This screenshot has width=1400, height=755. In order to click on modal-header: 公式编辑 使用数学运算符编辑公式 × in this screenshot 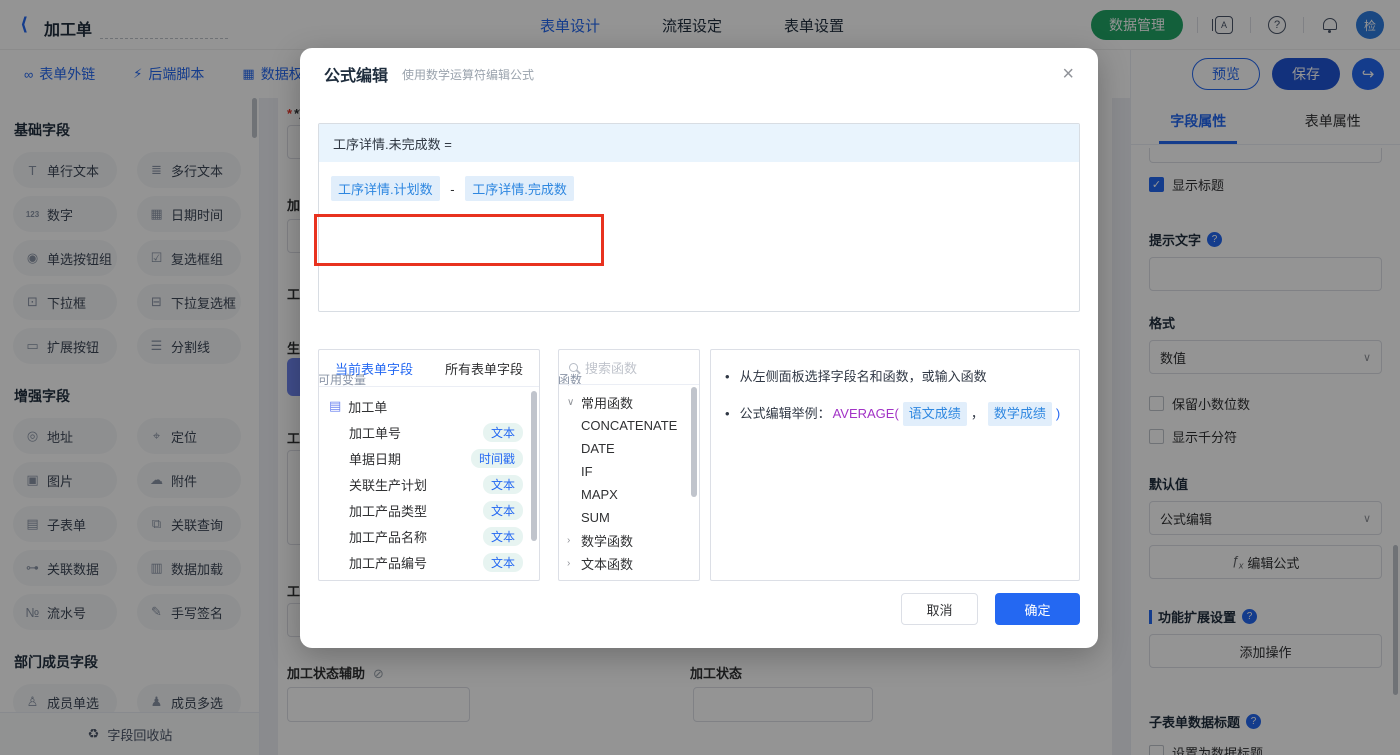, I will do `click(699, 74)`.